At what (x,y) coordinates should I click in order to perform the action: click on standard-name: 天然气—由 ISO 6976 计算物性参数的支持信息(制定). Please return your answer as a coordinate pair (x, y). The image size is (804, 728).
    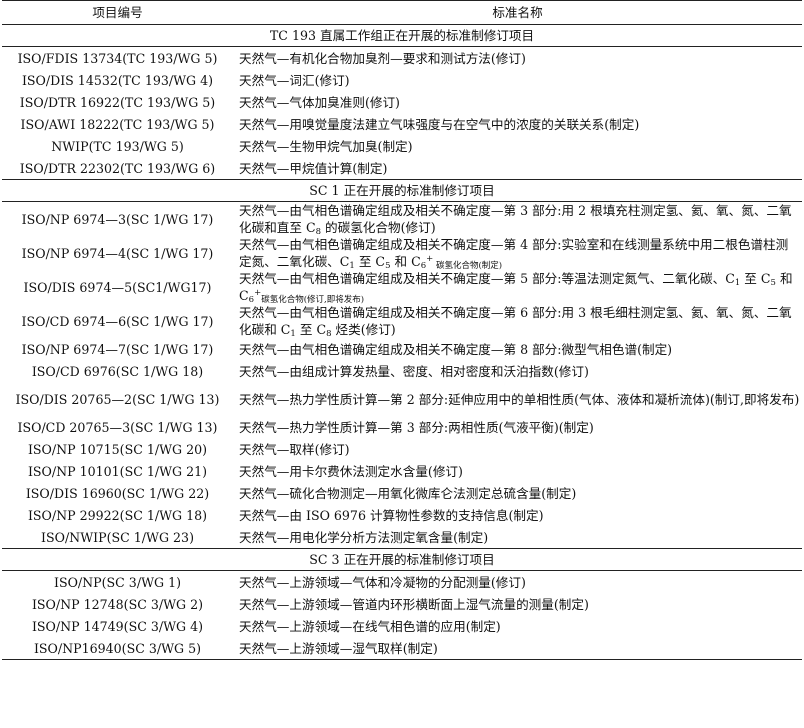
    Looking at the image, I should click on (391, 515).